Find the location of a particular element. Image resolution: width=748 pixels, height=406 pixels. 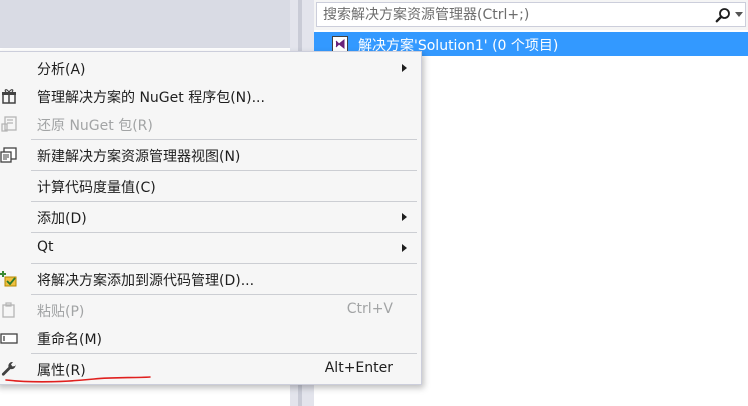

menu-item-label: 添加(D) is located at coordinates (62, 219).